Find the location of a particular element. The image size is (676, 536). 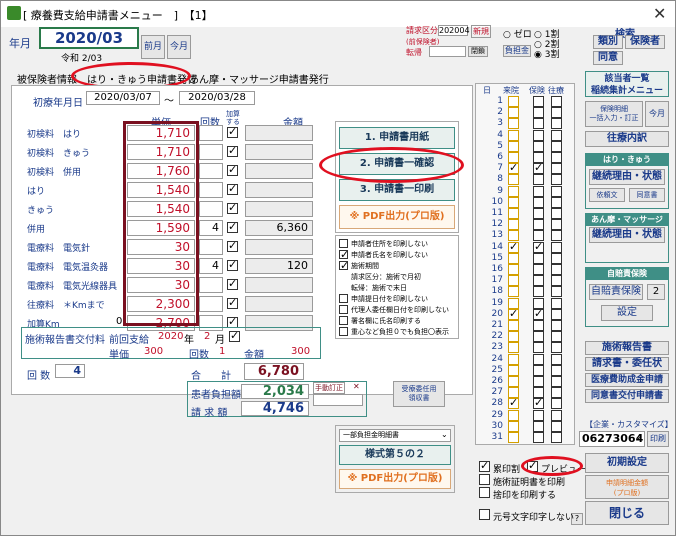

original-text-checkbox is located at coordinates (484, 514).